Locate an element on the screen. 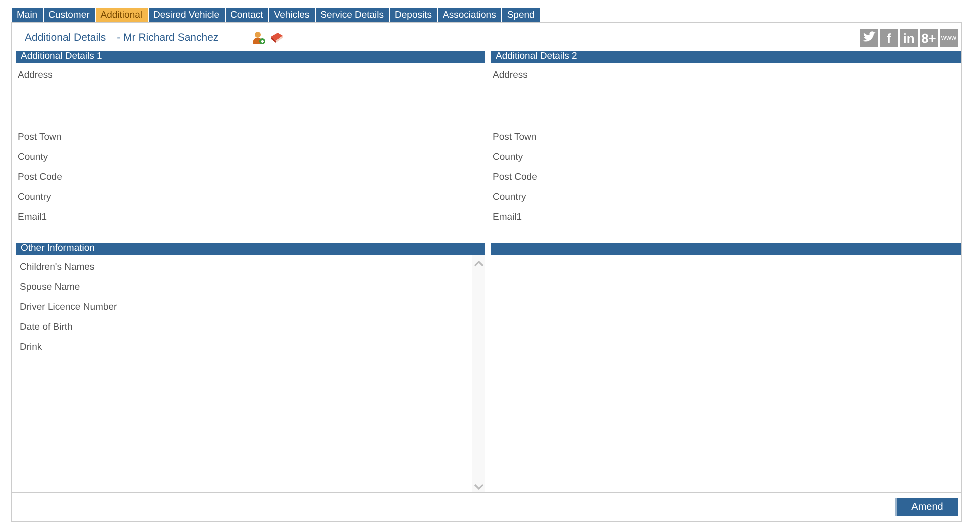 The image size is (965, 525). scroll-up-icon is located at coordinates (479, 264).